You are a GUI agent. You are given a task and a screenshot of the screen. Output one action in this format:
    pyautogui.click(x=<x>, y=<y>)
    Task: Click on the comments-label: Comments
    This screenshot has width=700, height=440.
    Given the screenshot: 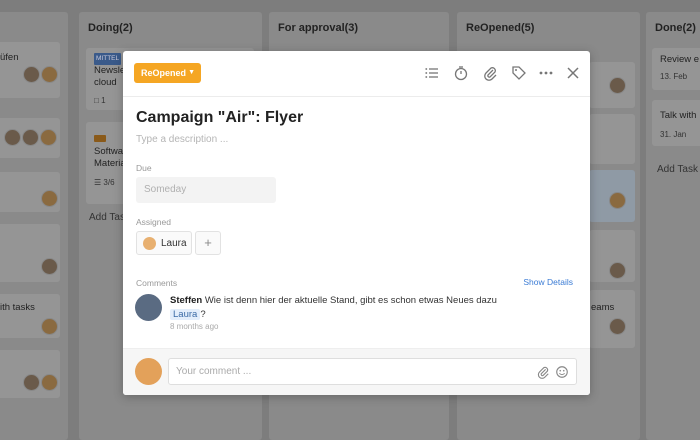 What is the action you would take?
    pyautogui.click(x=157, y=283)
    